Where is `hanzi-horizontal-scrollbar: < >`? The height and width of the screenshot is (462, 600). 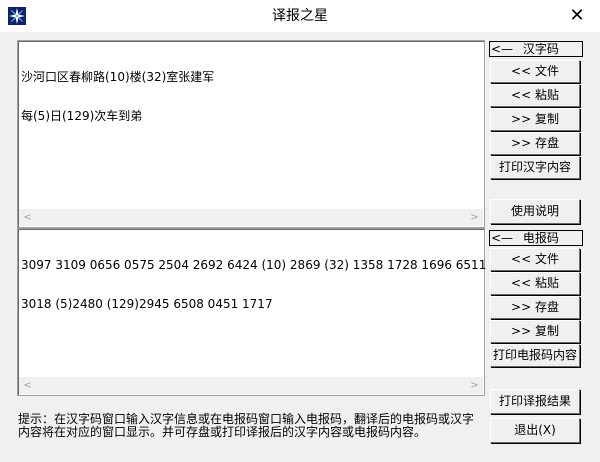 hanzi-horizontal-scrollbar: < > is located at coordinates (251, 217).